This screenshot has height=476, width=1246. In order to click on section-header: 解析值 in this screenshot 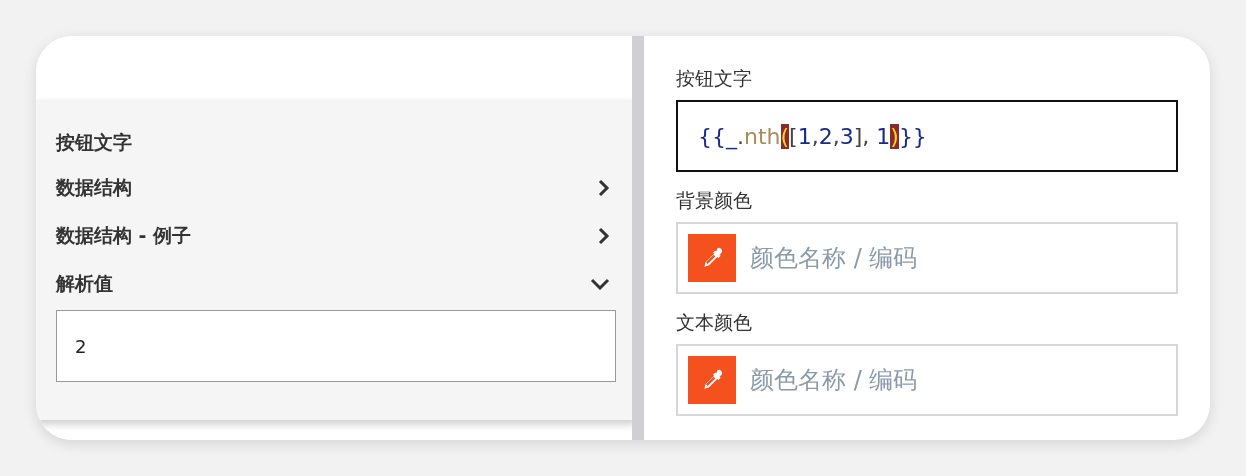, I will do `click(336, 284)`.